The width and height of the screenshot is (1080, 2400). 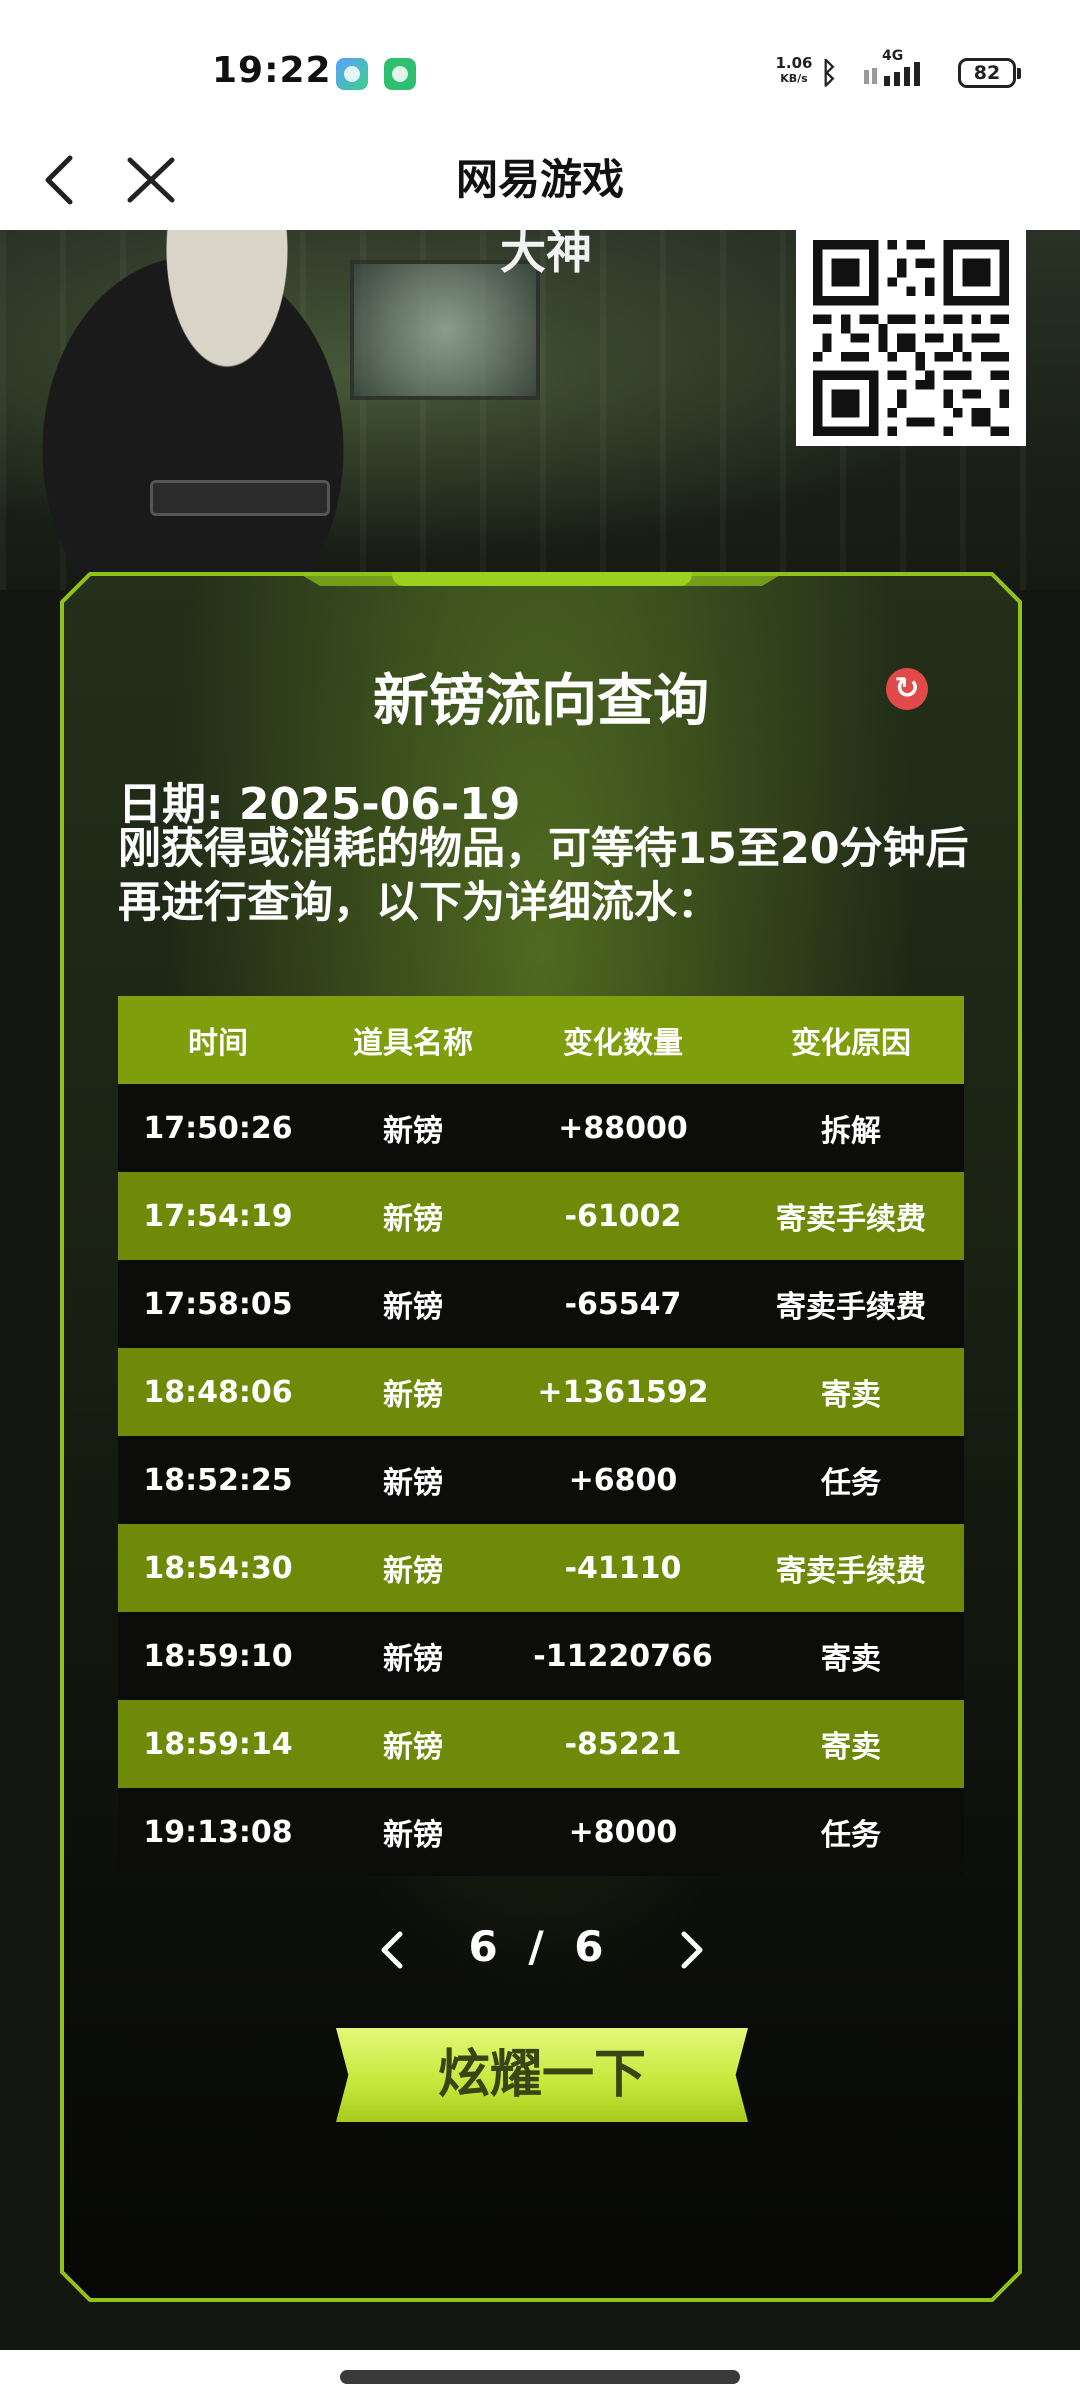 I want to click on table-row: 18:59:10 新镑 -11220766 寄卖, so click(x=541, y=1656).